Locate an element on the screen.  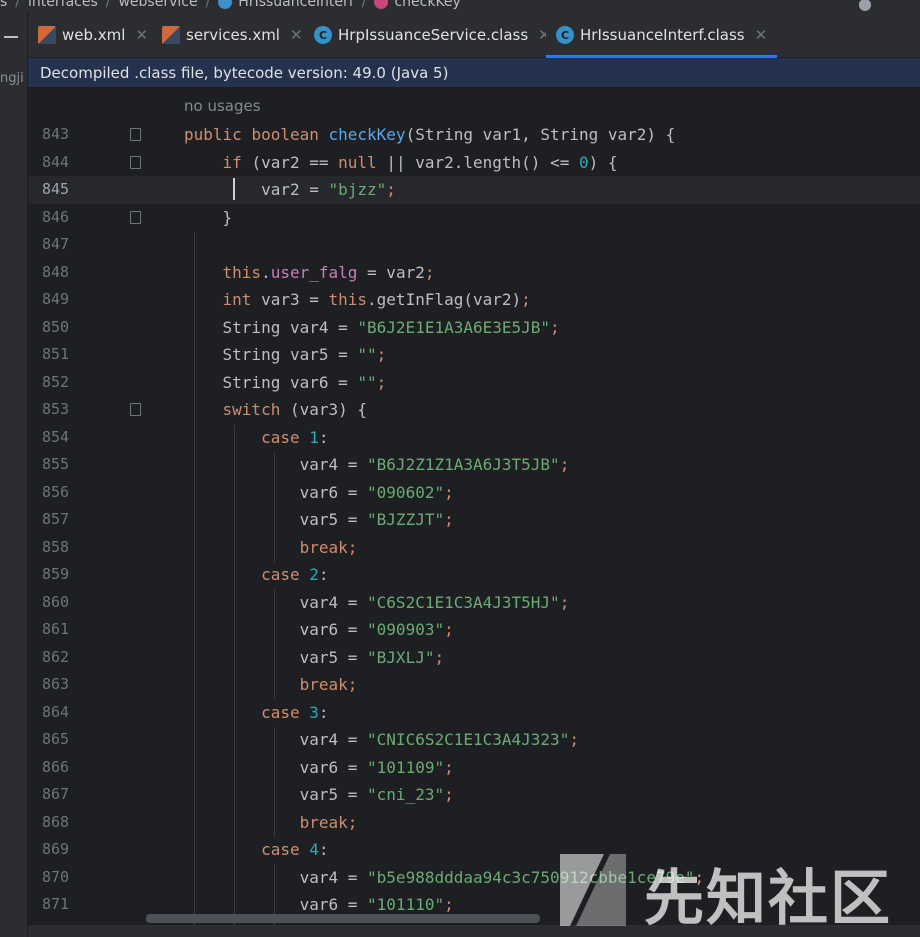
code-line: 869 case 4: is located at coordinates (474, 850).